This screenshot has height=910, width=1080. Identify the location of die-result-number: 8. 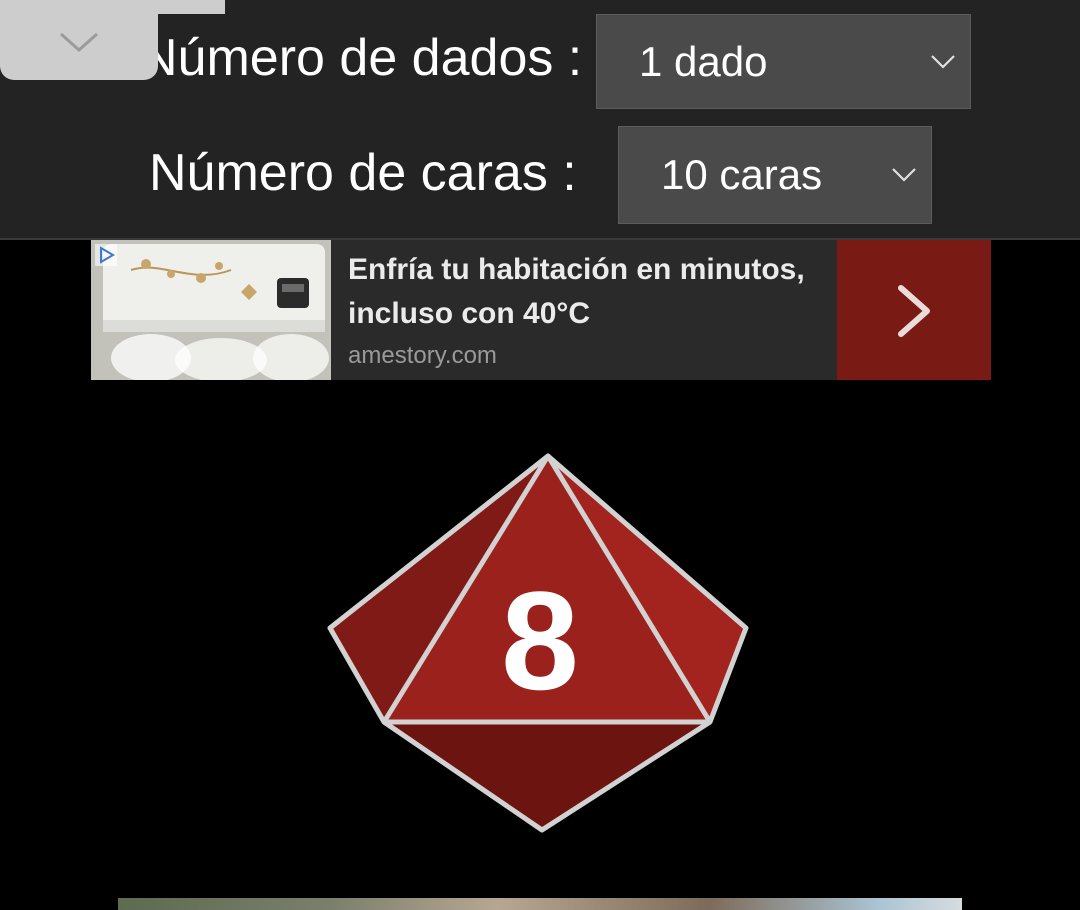
(540, 640).